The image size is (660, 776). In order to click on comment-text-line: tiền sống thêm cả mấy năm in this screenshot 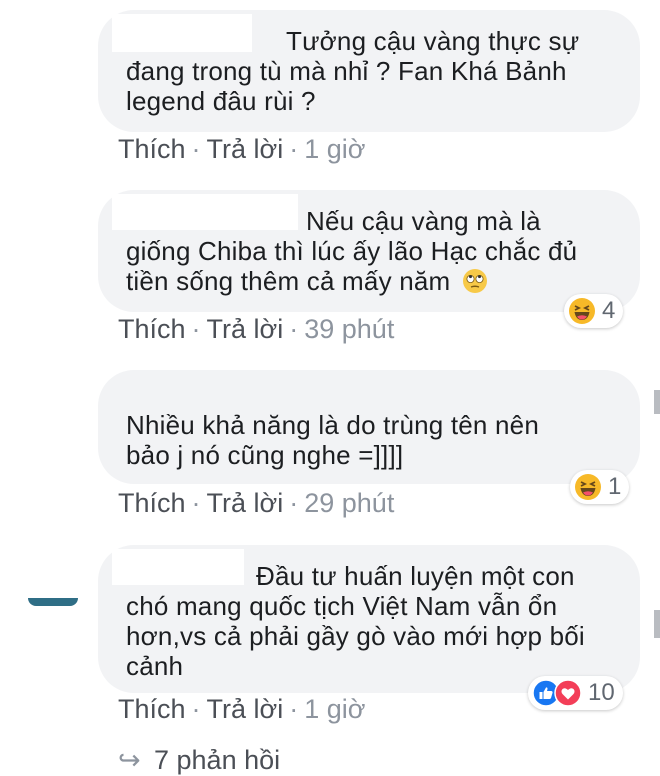, I will do `click(369, 283)`.